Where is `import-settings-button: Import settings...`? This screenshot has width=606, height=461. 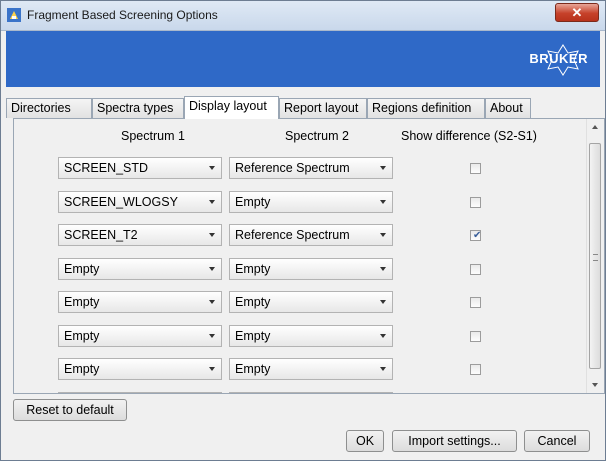
import-settings-button: Import settings... is located at coordinates (454, 441).